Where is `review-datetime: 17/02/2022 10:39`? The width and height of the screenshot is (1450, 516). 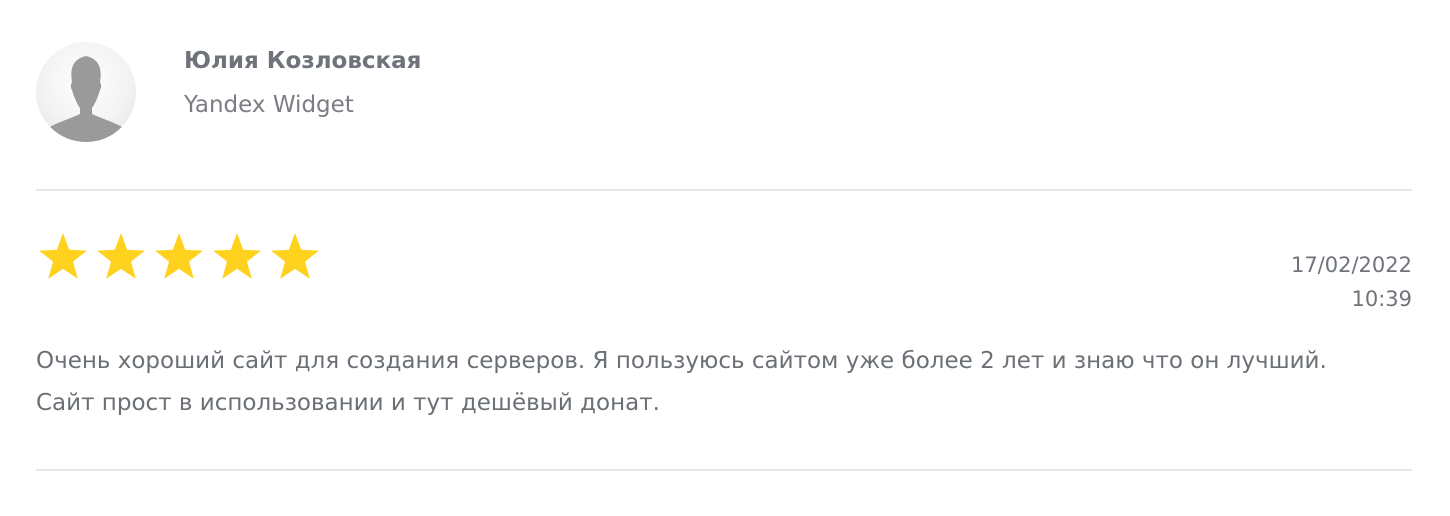 review-datetime: 17/02/2022 10:39 is located at coordinates (1351, 282).